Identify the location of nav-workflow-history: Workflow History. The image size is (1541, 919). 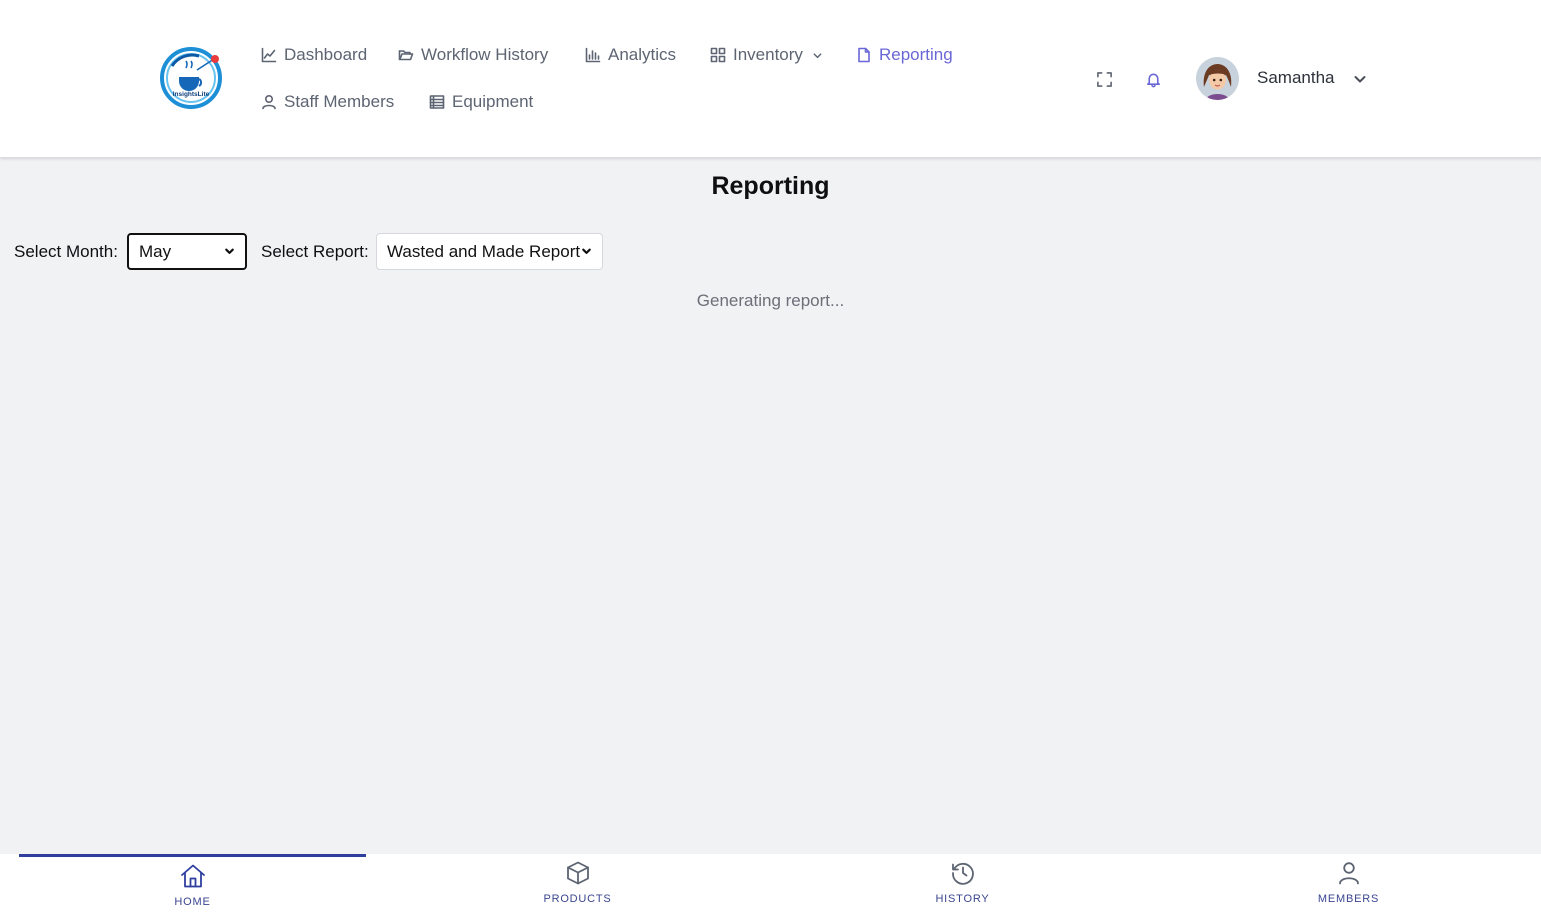
(473, 55).